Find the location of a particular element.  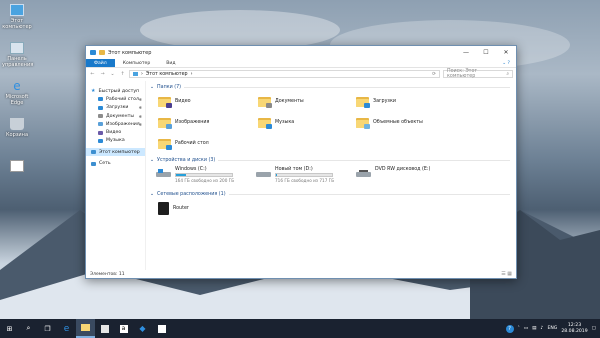

dropbox-taskbar-button: ◆ is located at coordinates (142, 328).